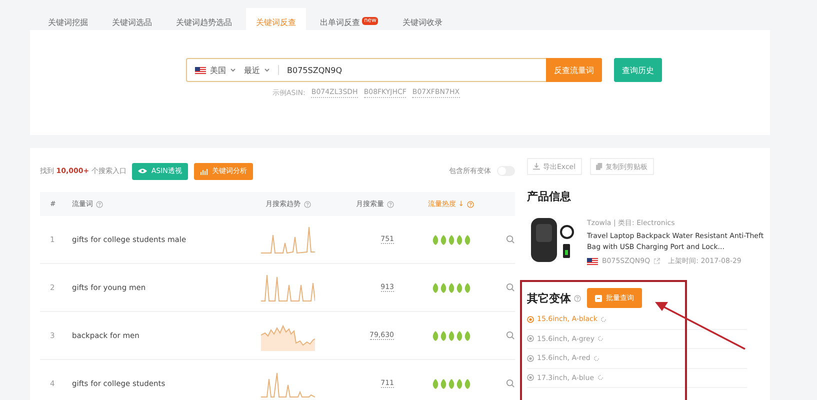 The height and width of the screenshot is (400, 817). I want to click on list-icon, so click(598, 298).